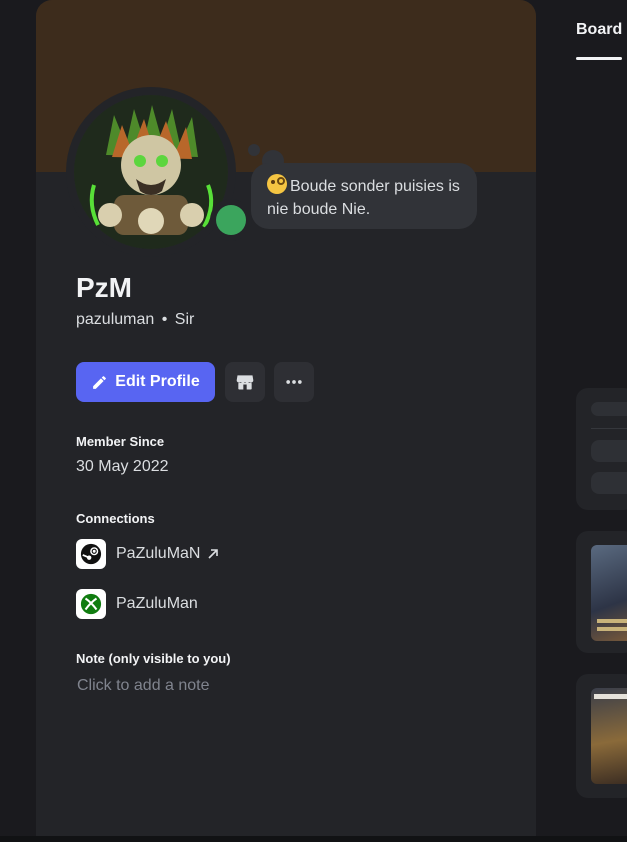  What do you see at coordinates (120, 441) in the screenshot?
I see `member-since-title: Member Since` at bounding box center [120, 441].